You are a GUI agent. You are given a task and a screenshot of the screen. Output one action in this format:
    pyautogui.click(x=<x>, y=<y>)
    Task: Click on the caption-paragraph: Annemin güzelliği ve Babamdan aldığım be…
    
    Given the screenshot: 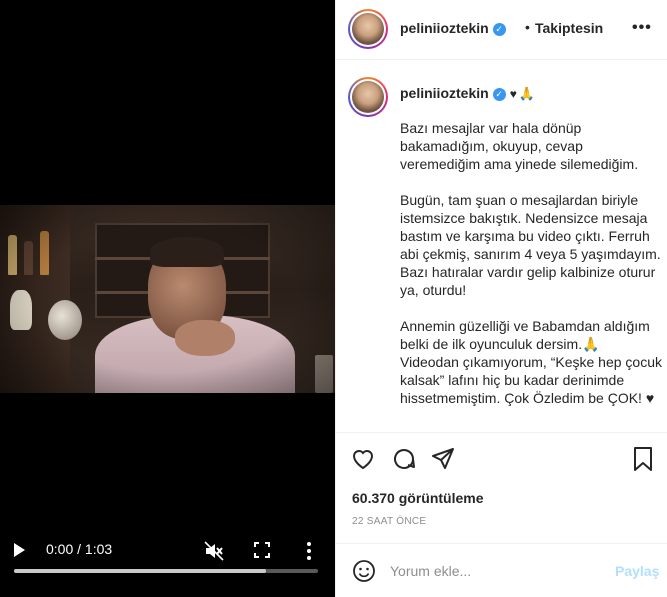 What is the action you would take?
    pyautogui.click(x=531, y=362)
    